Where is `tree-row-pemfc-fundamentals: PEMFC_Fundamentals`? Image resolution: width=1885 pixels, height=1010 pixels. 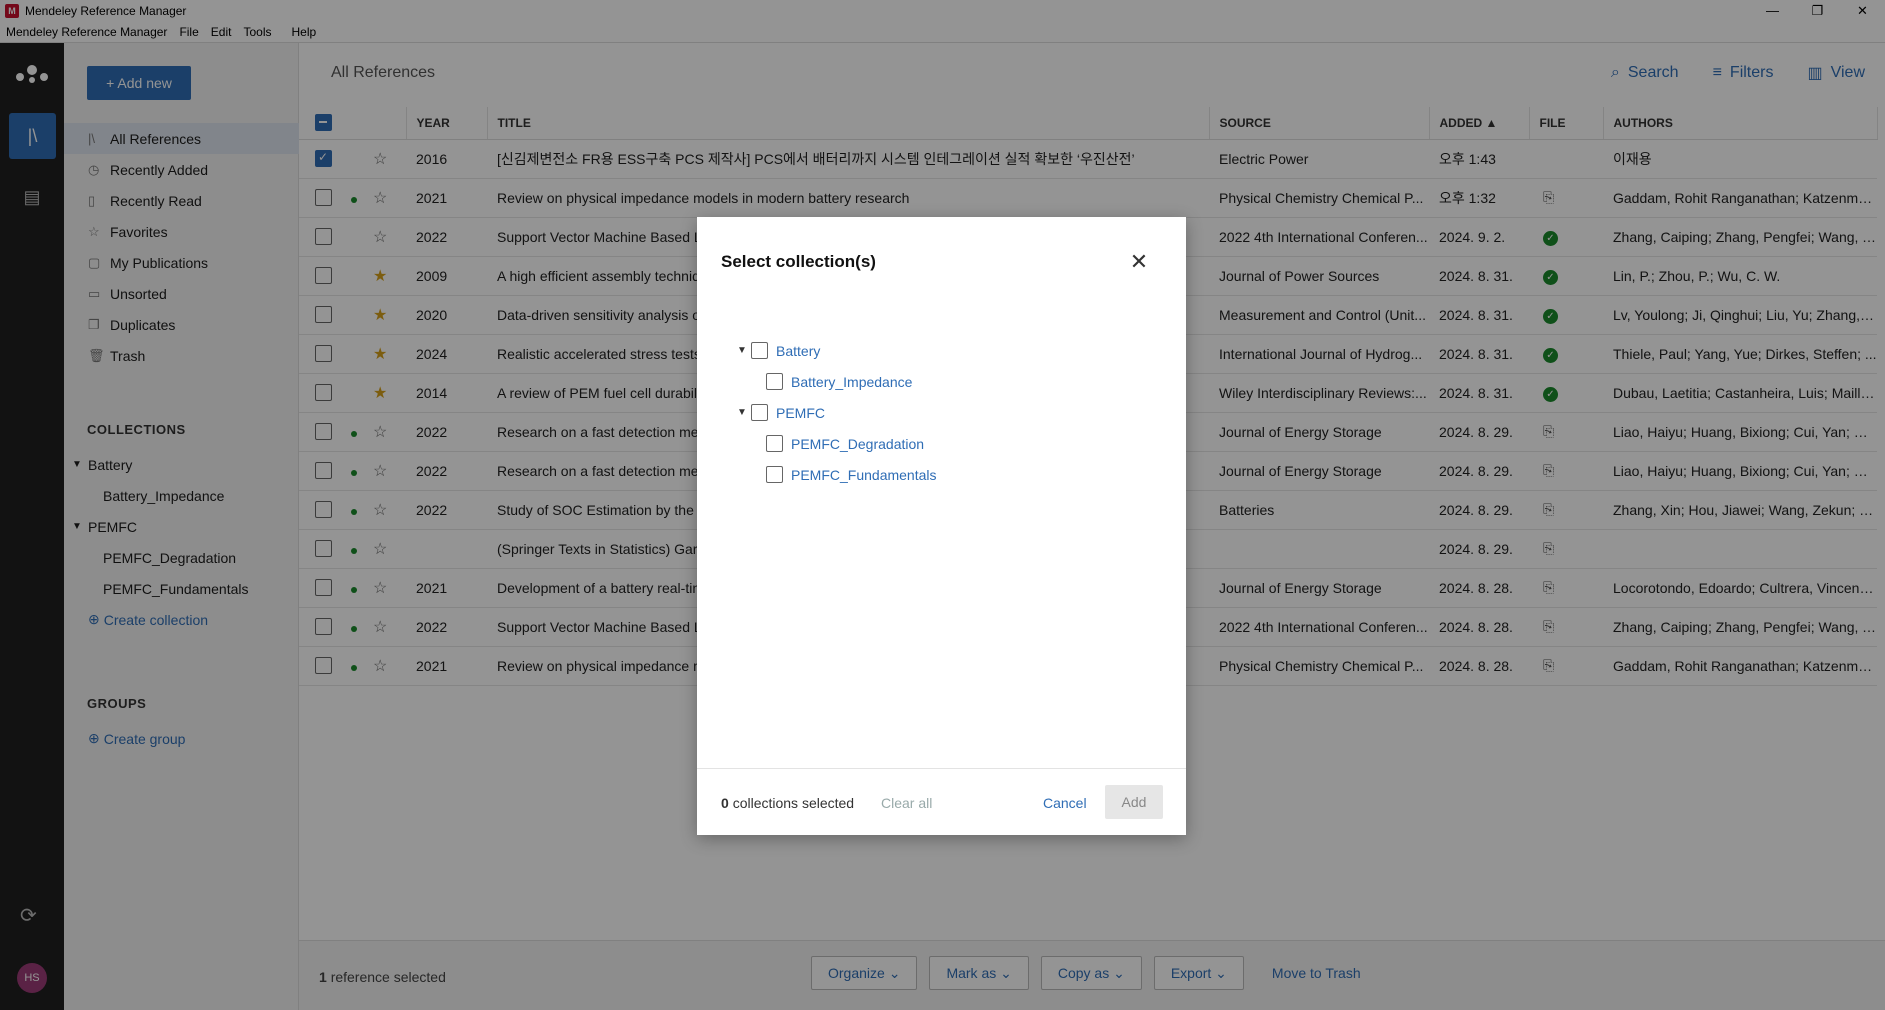
tree-row-pemfc-fundamentals: PEMFC_Fundamentals is located at coordinates (837, 474).